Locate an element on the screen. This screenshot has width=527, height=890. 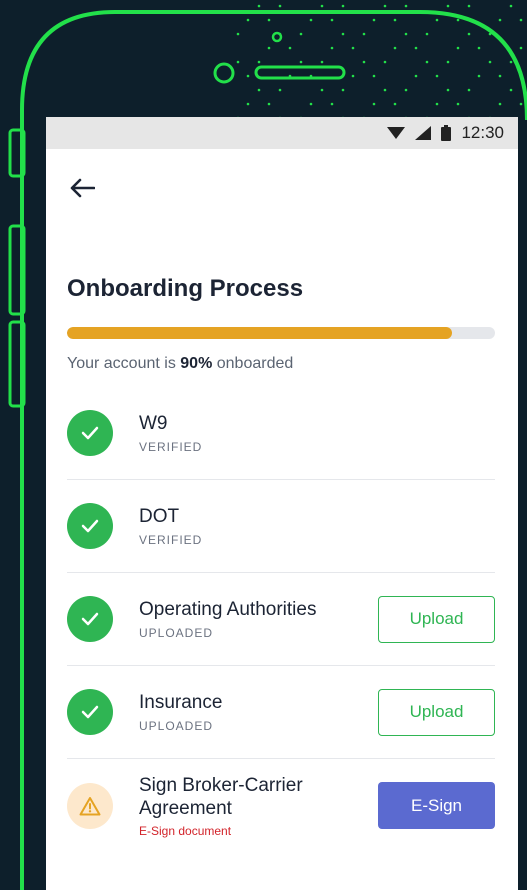
step-name: Insurance is located at coordinates (181, 702).